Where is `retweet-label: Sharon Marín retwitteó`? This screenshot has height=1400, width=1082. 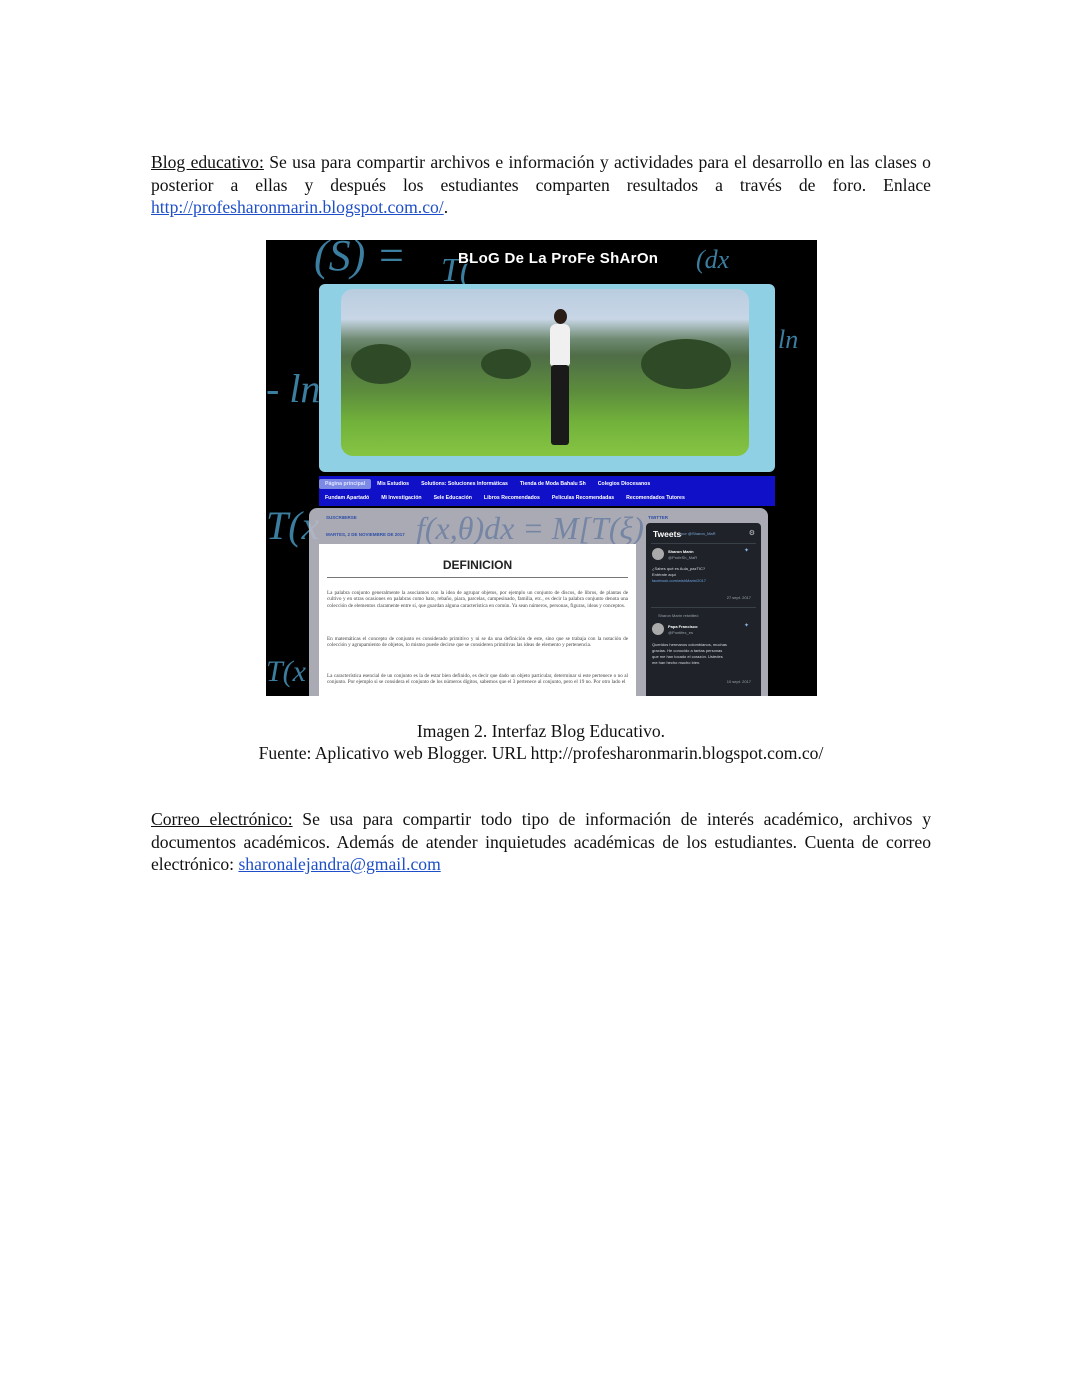 retweet-label: Sharon Marín retwitteó is located at coordinates (678, 615).